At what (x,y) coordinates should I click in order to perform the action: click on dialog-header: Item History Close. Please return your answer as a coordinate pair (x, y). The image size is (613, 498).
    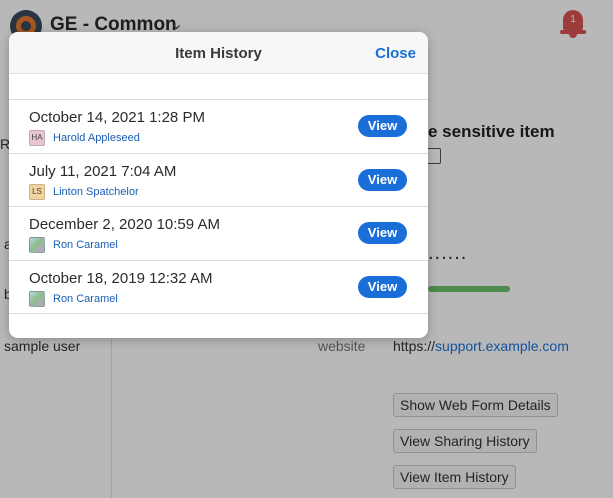
    Looking at the image, I should click on (218, 53).